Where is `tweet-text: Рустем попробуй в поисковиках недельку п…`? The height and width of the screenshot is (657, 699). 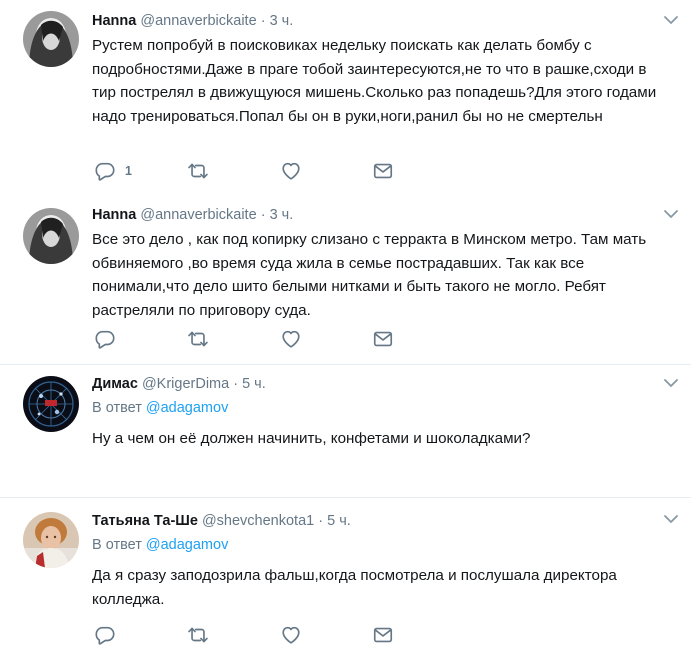 tweet-text: Рустем попробуй в поисковиках недельку п… is located at coordinates (374, 81).